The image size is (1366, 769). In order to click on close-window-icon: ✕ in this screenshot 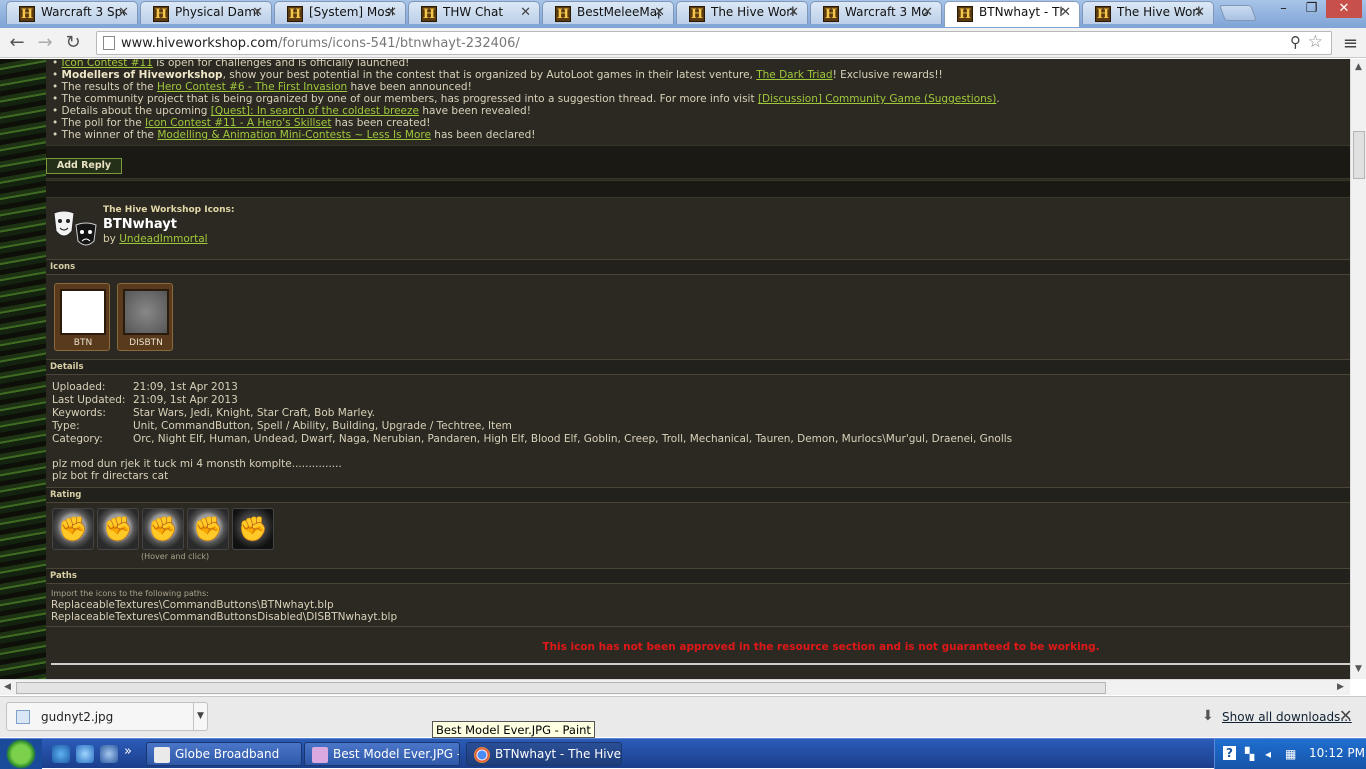, I will do `click(1344, 9)`.